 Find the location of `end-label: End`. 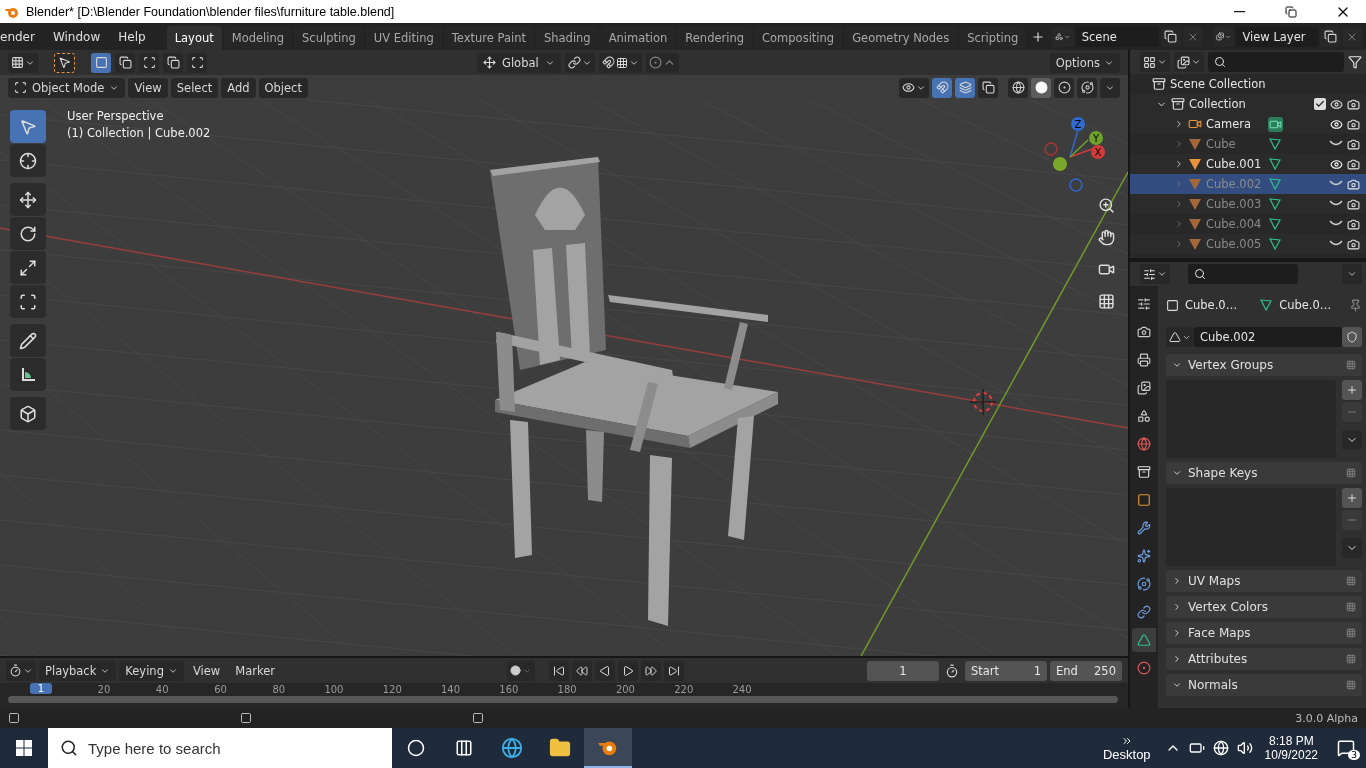

end-label: End is located at coordinates (1067, 670).